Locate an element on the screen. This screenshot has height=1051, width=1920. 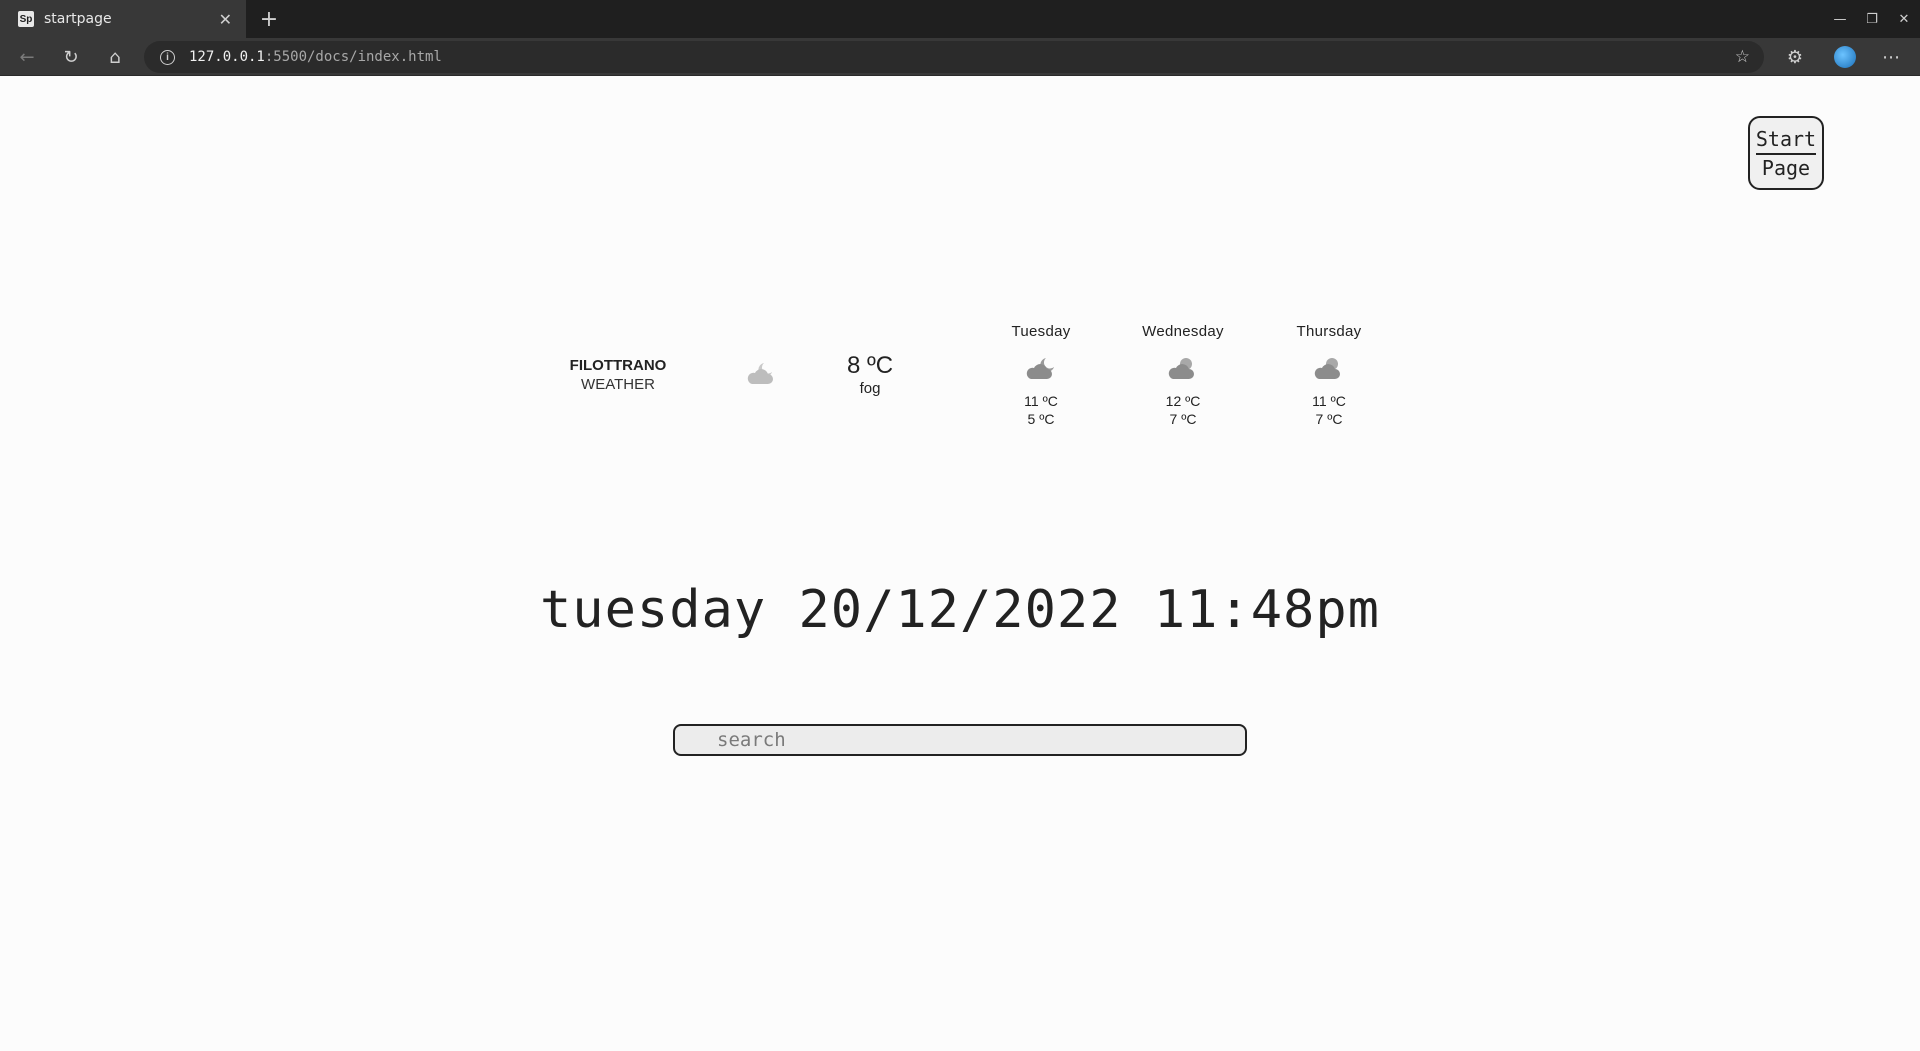
new-tab-button: + is located at coordinates (269, 19).